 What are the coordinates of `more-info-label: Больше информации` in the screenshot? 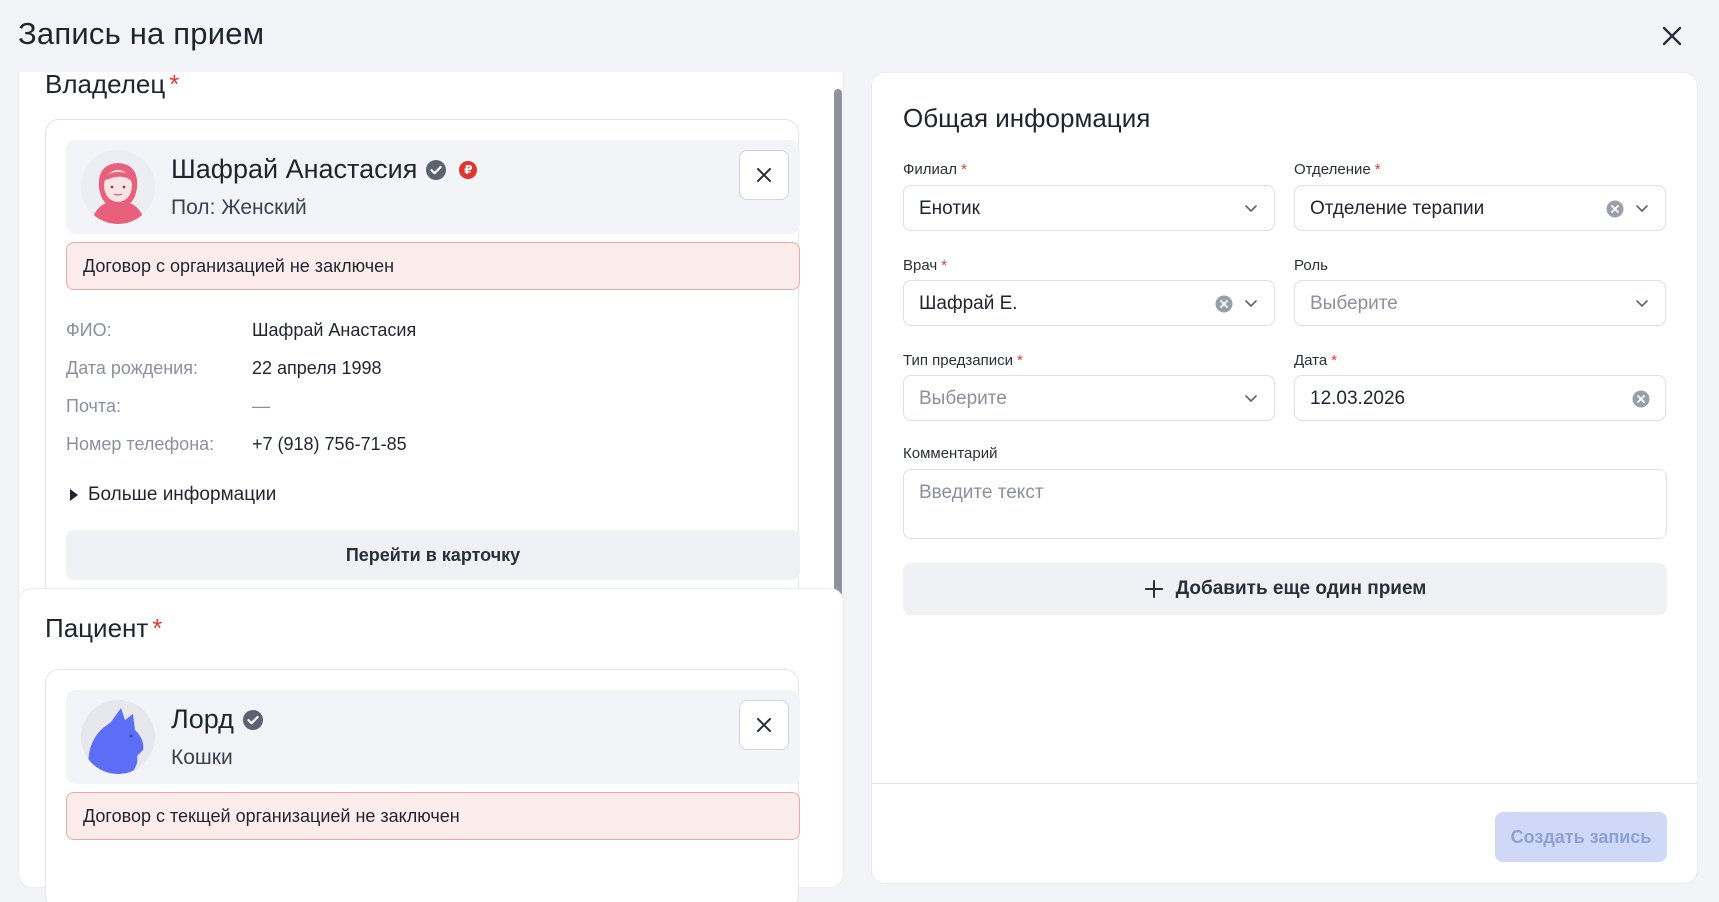 It's located at (182, 494).